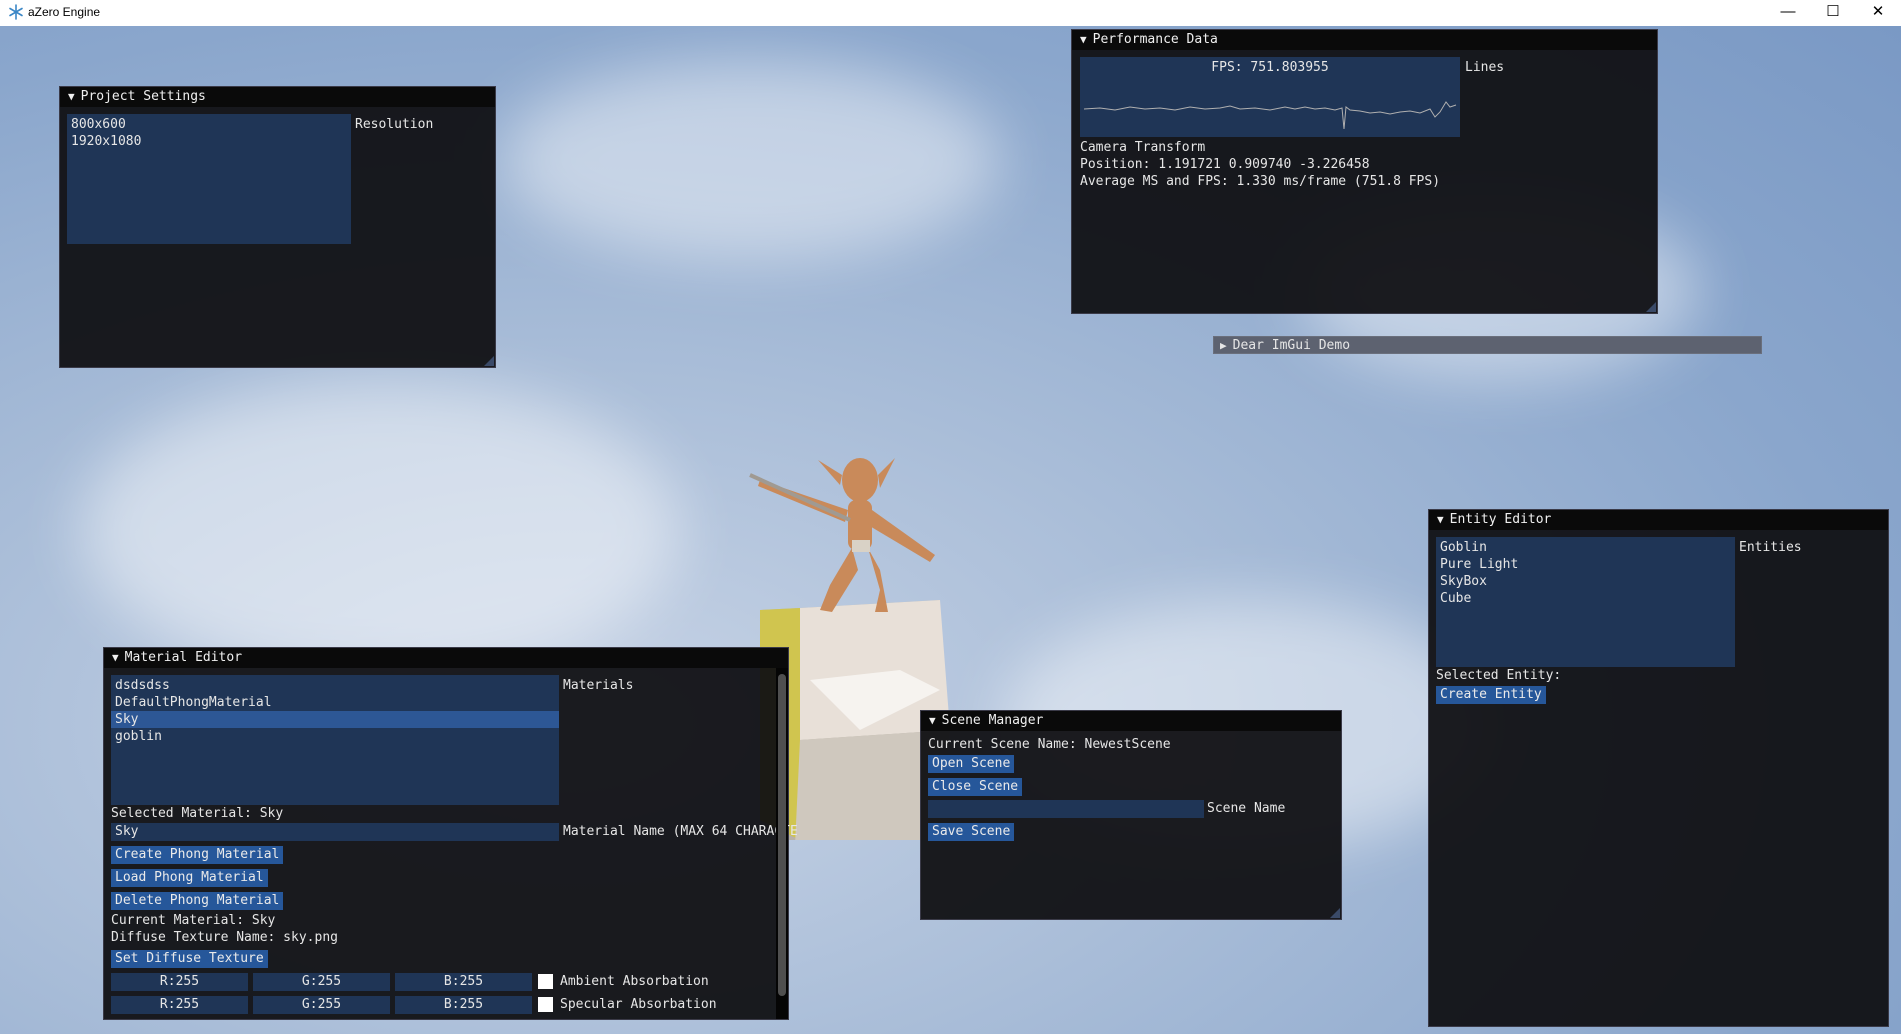 Image resolution: width=1901 pixels, height=1034 pixels. What do you see at coordinates (975, 787) in the screenshot?
I see `close-scene-button: Close Scene` at bounding box center [975, 787].